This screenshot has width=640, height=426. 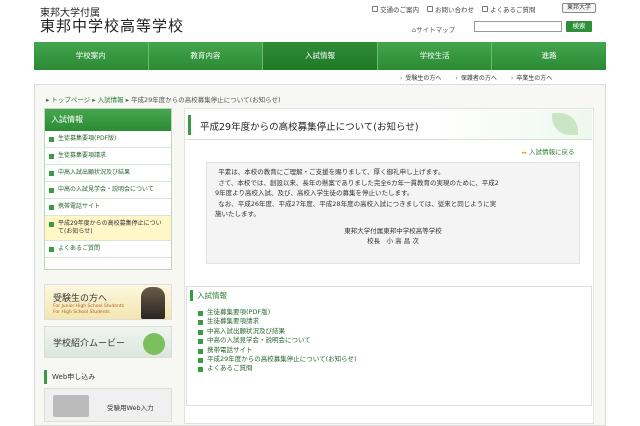 I want to click on signature-school: 東邦大学付属東邦中学校高等学校, so click(x=393, y=230).